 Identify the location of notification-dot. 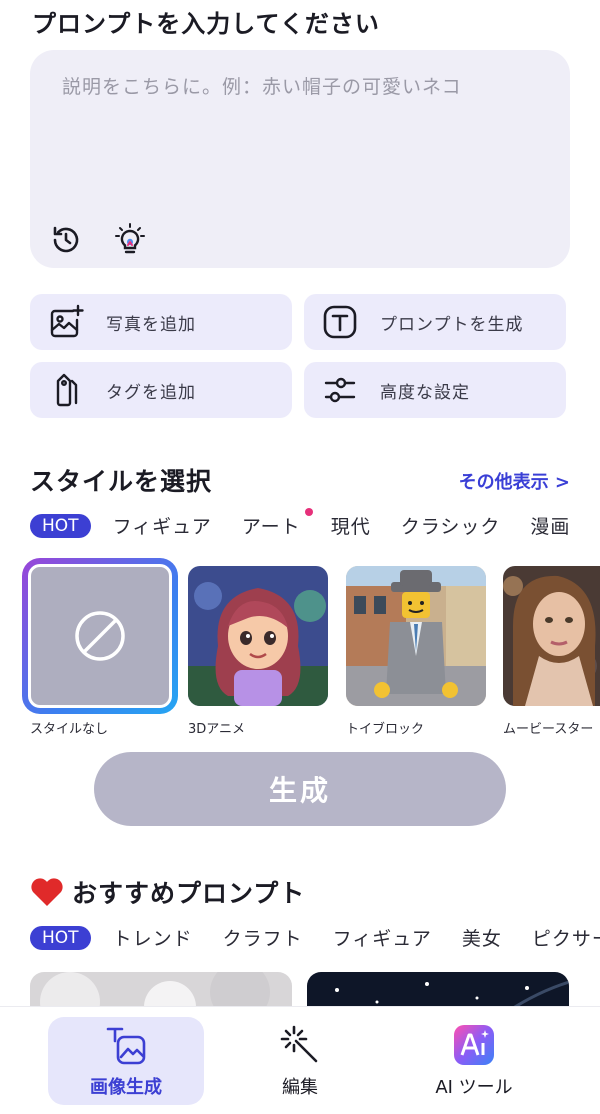
(308, 512).